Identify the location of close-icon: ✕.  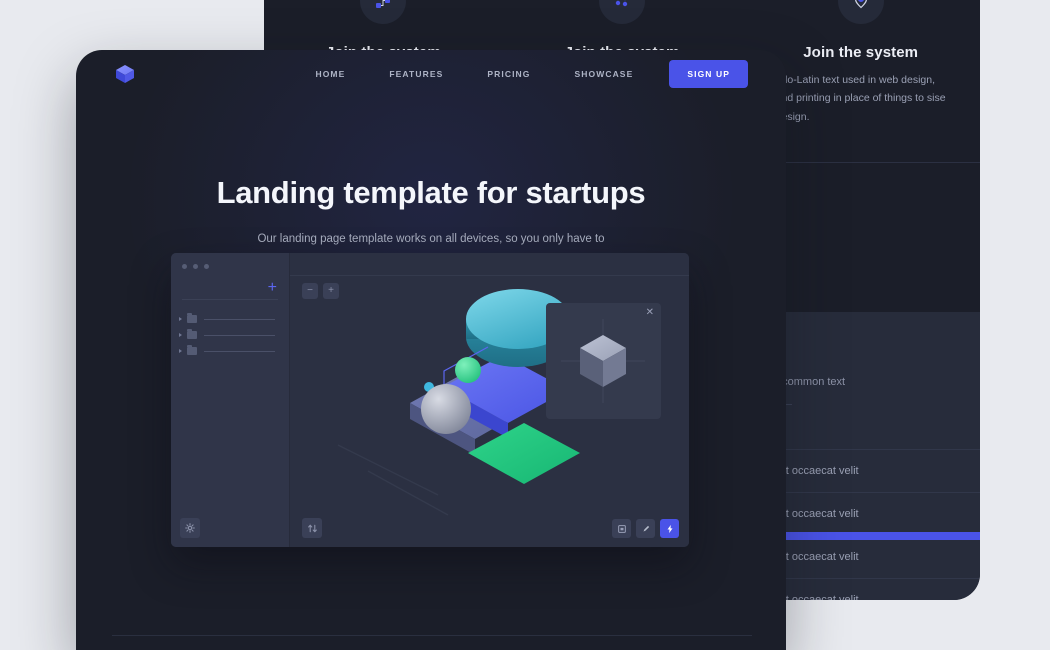
(650, 313).